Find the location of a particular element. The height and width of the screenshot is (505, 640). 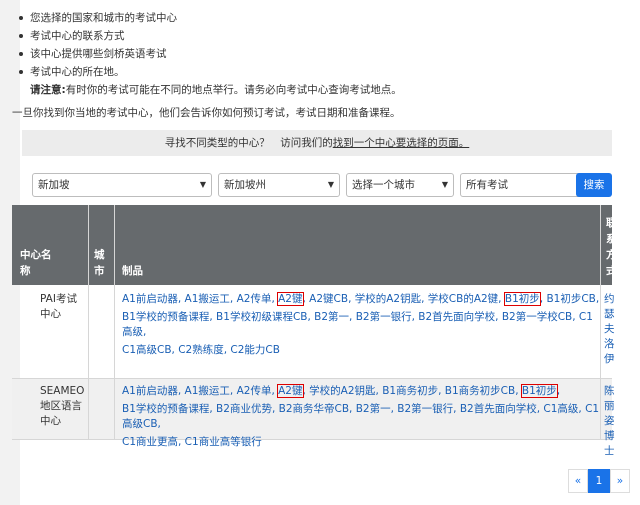

list-item: 考试中心的联系方式 is located at coordinates (210, 36).